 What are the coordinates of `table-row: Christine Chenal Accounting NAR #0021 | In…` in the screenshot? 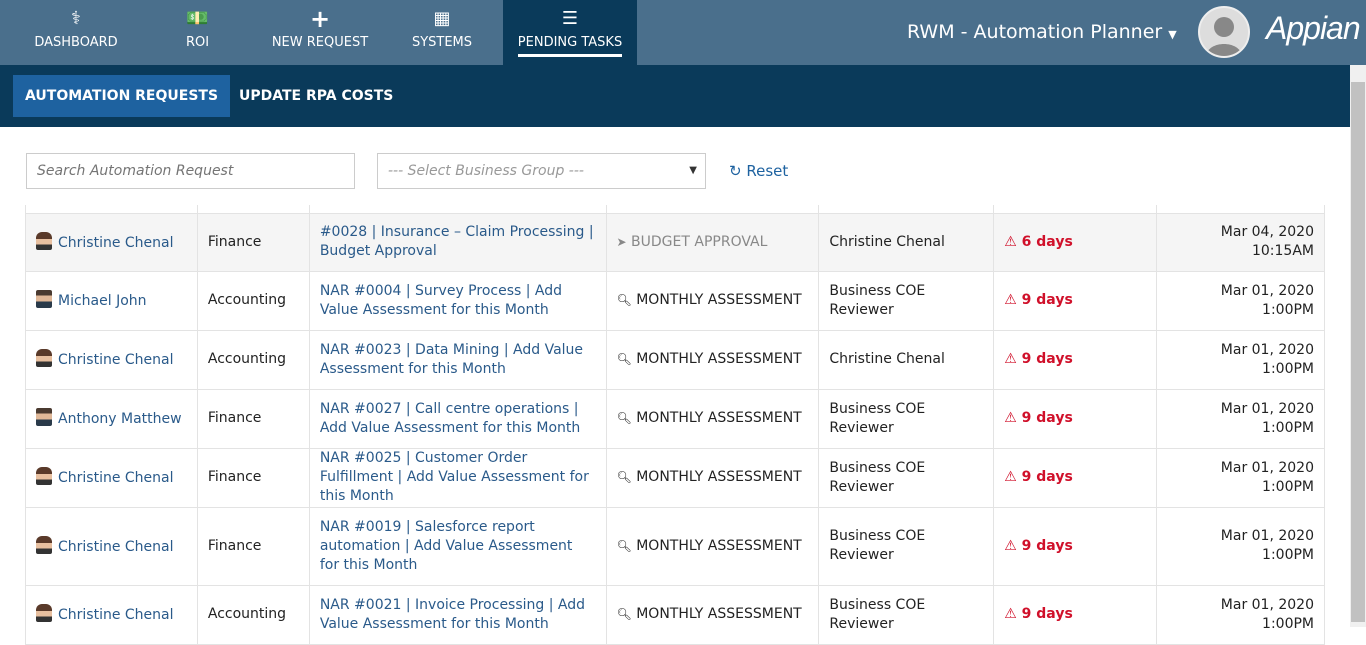 It's located at (675, 614).